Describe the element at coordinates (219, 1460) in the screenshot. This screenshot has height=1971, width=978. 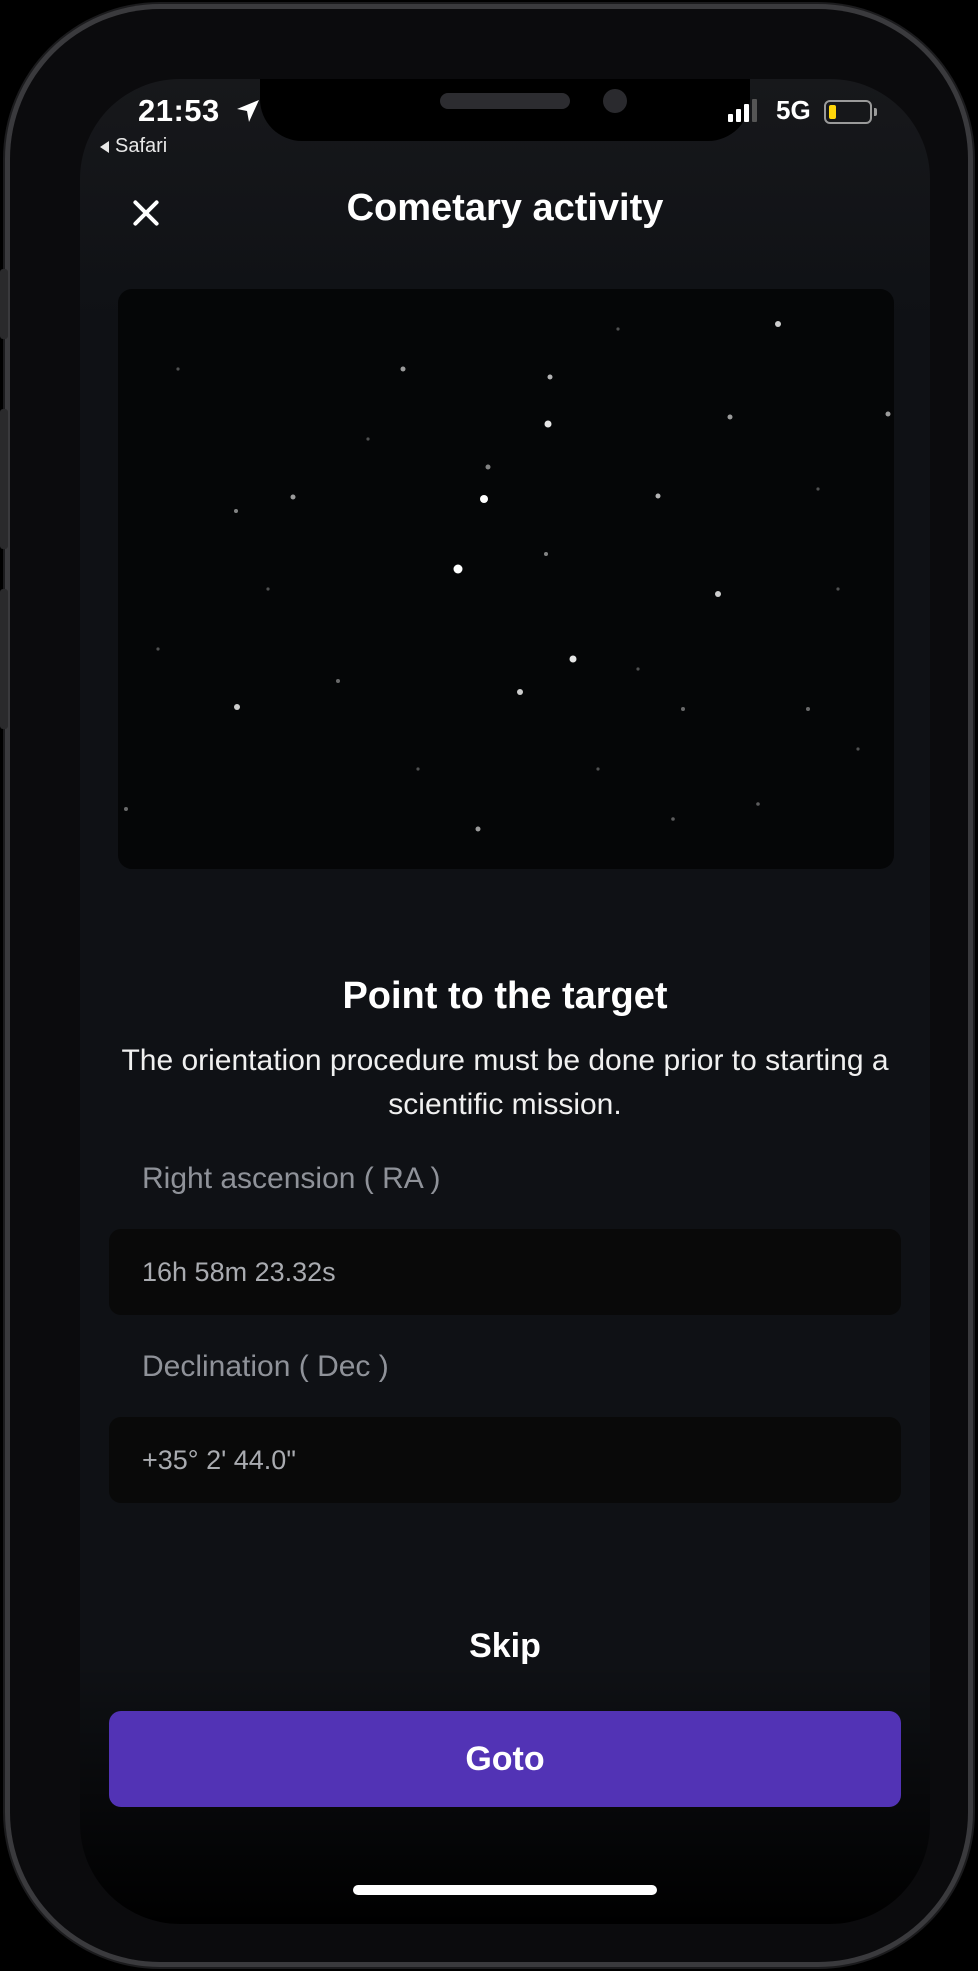
I see `dec-value: +35° 2' 44.0"` at that location.